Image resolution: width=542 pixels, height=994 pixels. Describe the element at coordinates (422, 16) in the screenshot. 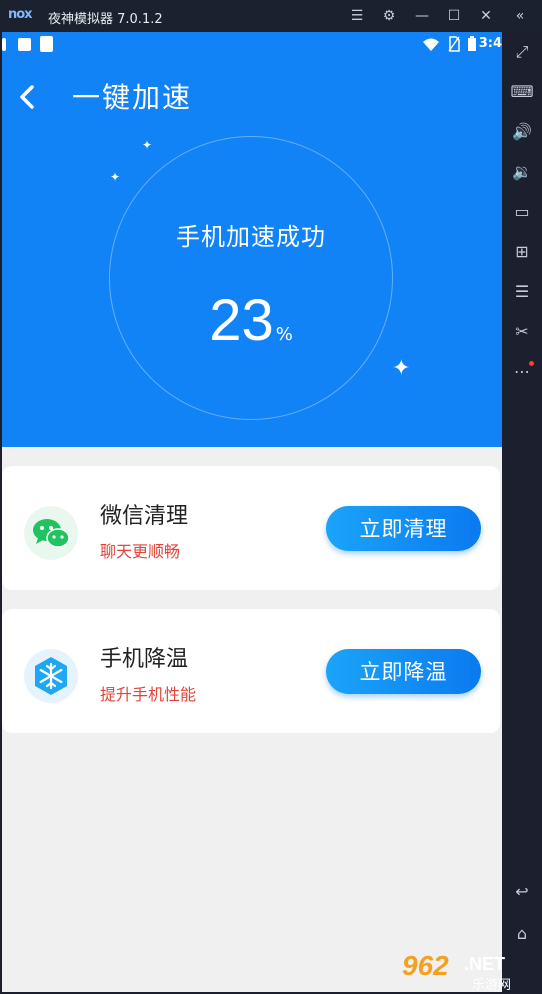

I see `minimize-icon: —` at that location.